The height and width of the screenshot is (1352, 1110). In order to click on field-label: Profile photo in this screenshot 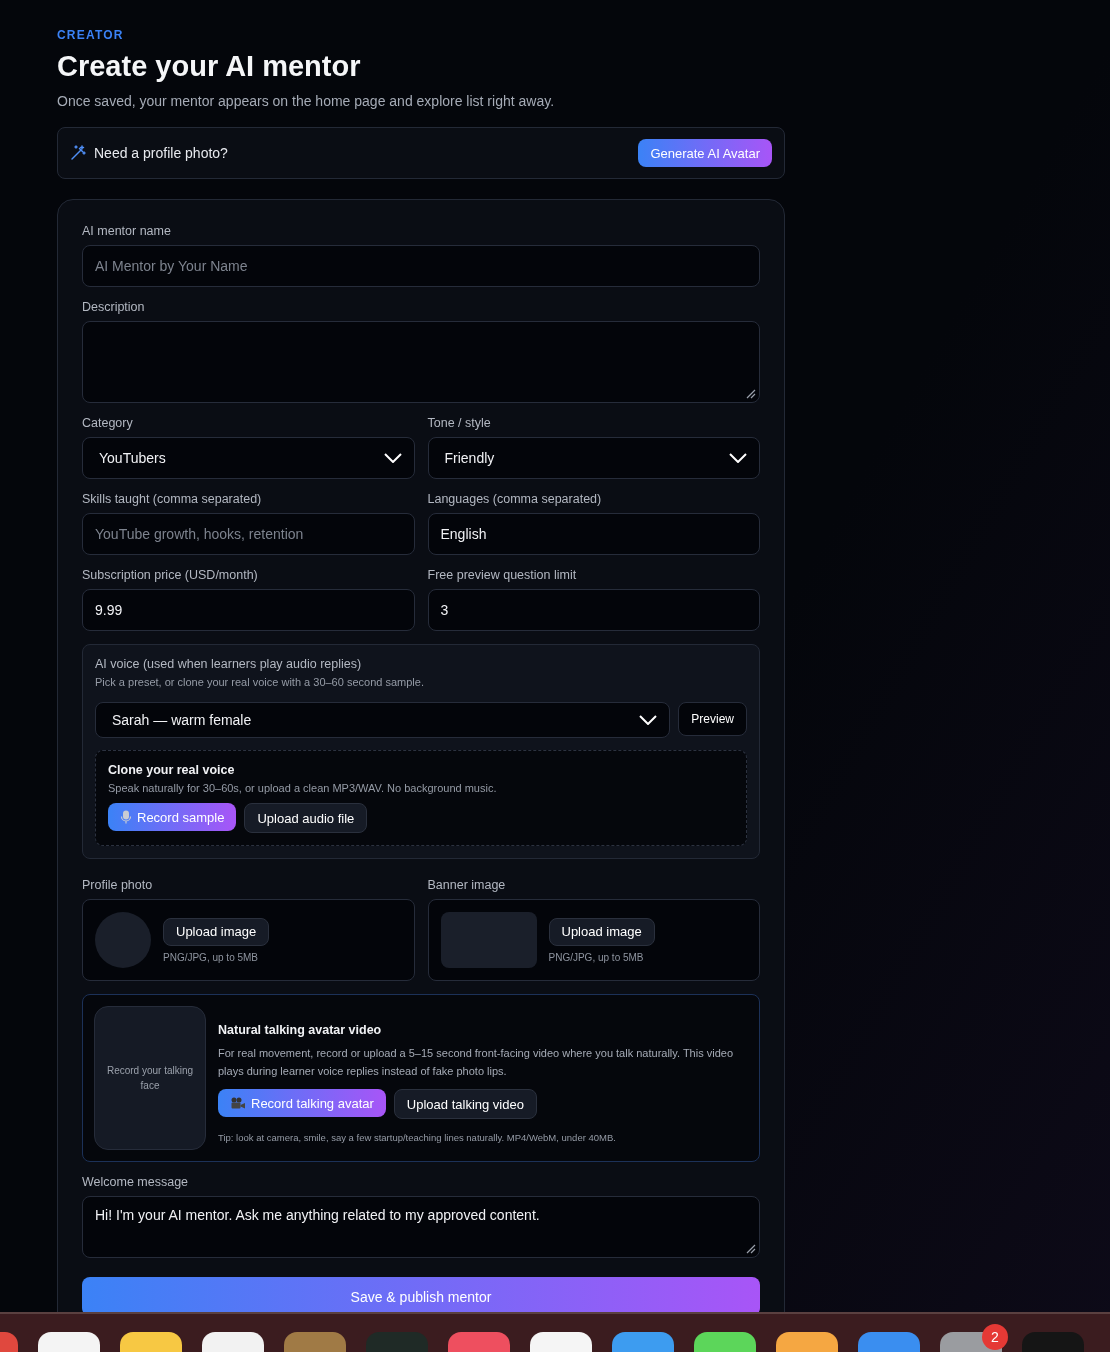, I will do `click(118, 885)`.